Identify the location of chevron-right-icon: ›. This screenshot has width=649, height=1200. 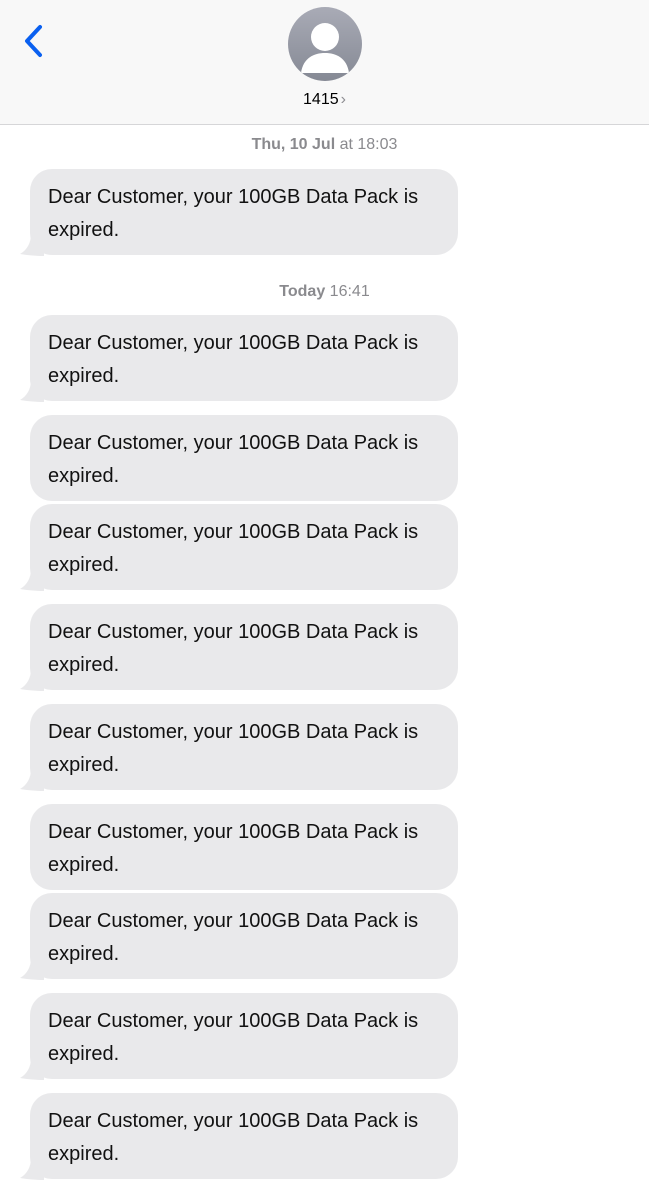
(343, 99).